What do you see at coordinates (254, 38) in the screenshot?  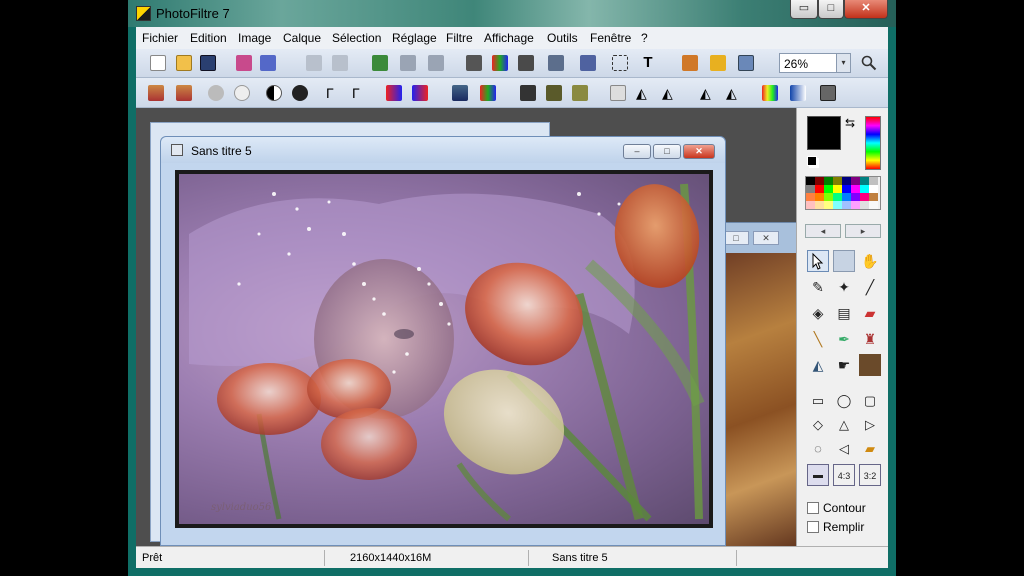 I see `menu-image: Image` at bounding box center [254, 38].